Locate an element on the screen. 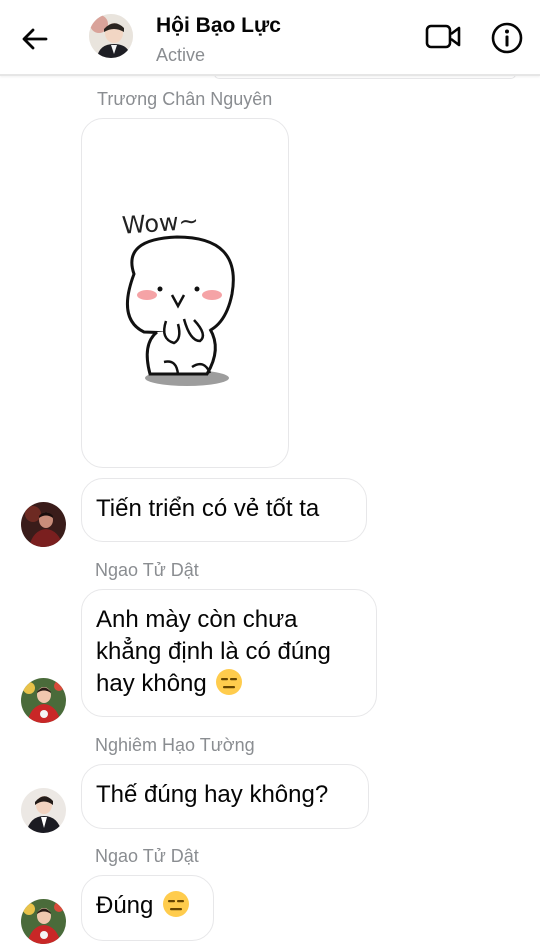 This screenshot has width=540, height=949. message-text-line: Anh mày còn chưa is located at coordinates (197, 619).